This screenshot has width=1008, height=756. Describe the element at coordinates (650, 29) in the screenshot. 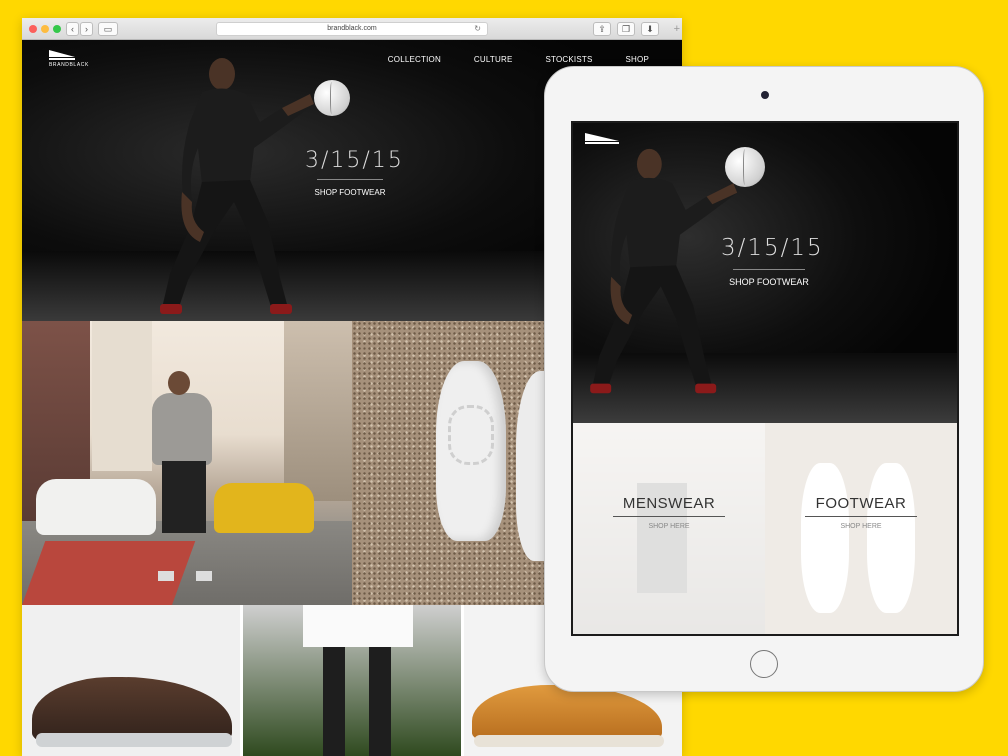

I see `download-icon: ⬇` at that location.